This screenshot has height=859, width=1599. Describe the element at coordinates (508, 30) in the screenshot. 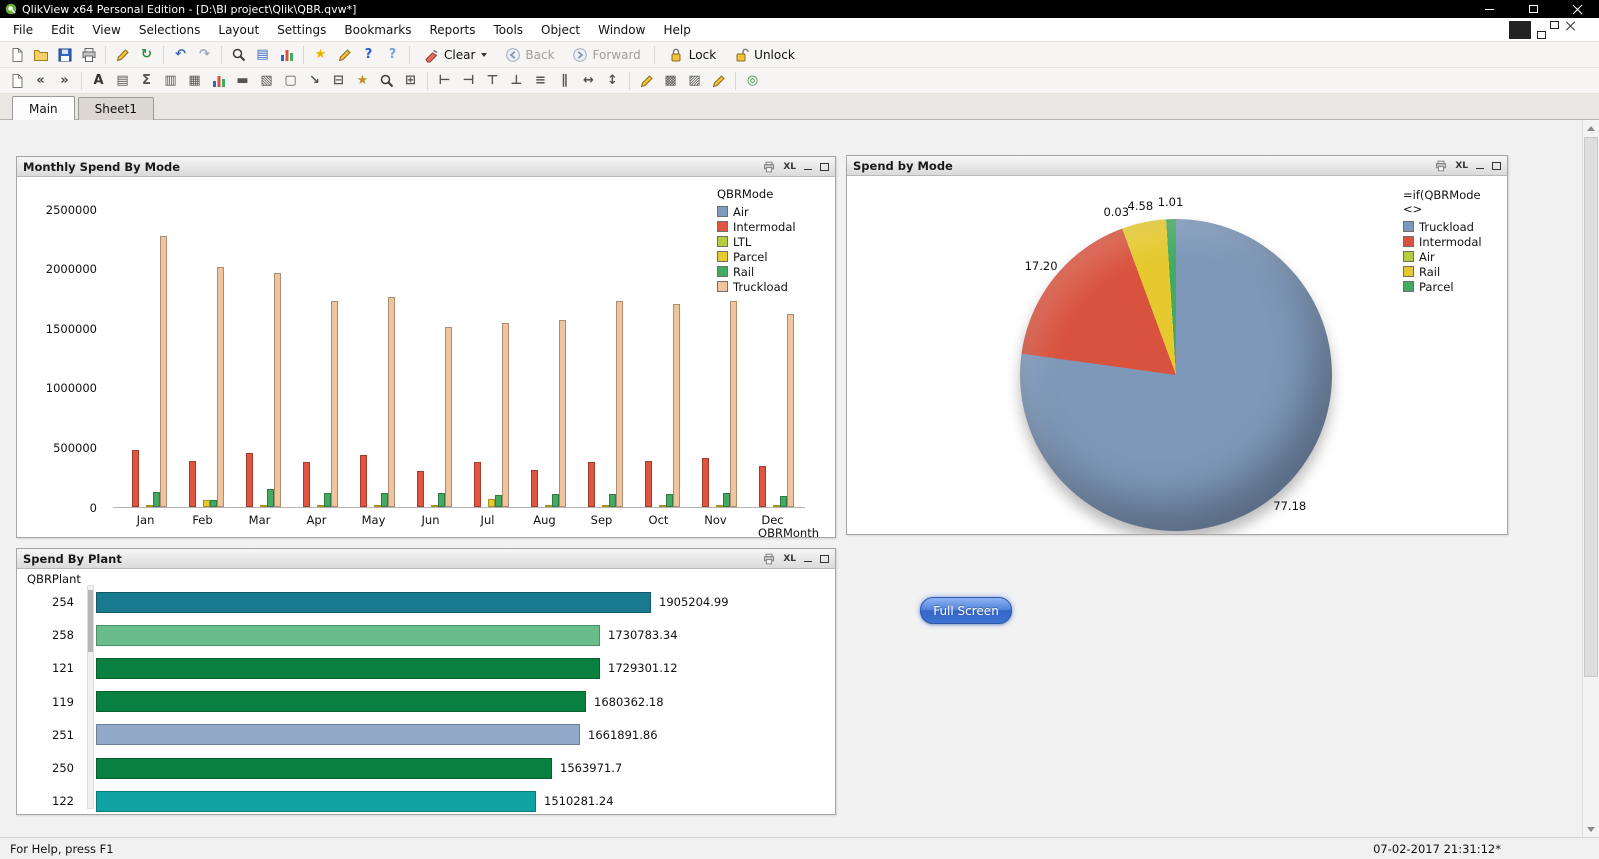

I see `menu-tools: Tools` at that location.